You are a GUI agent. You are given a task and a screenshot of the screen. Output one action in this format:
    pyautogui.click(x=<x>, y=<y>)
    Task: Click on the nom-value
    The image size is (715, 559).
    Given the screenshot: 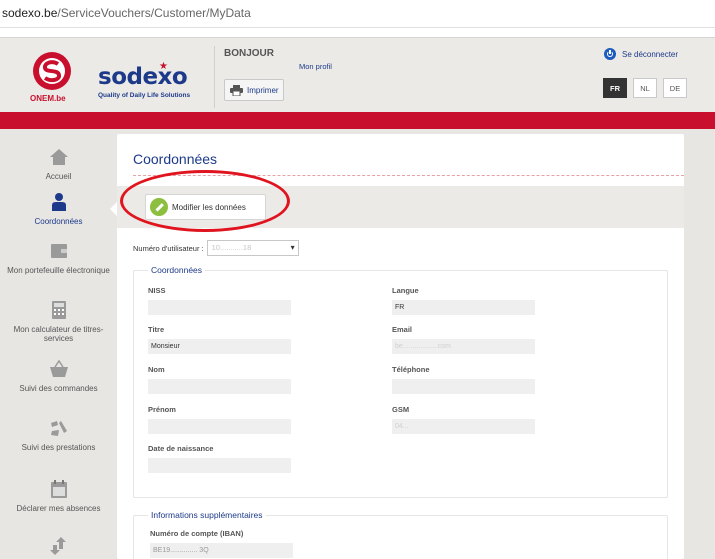 What is the action you would take?
    pyautogui.click(x=219, y=386)
    